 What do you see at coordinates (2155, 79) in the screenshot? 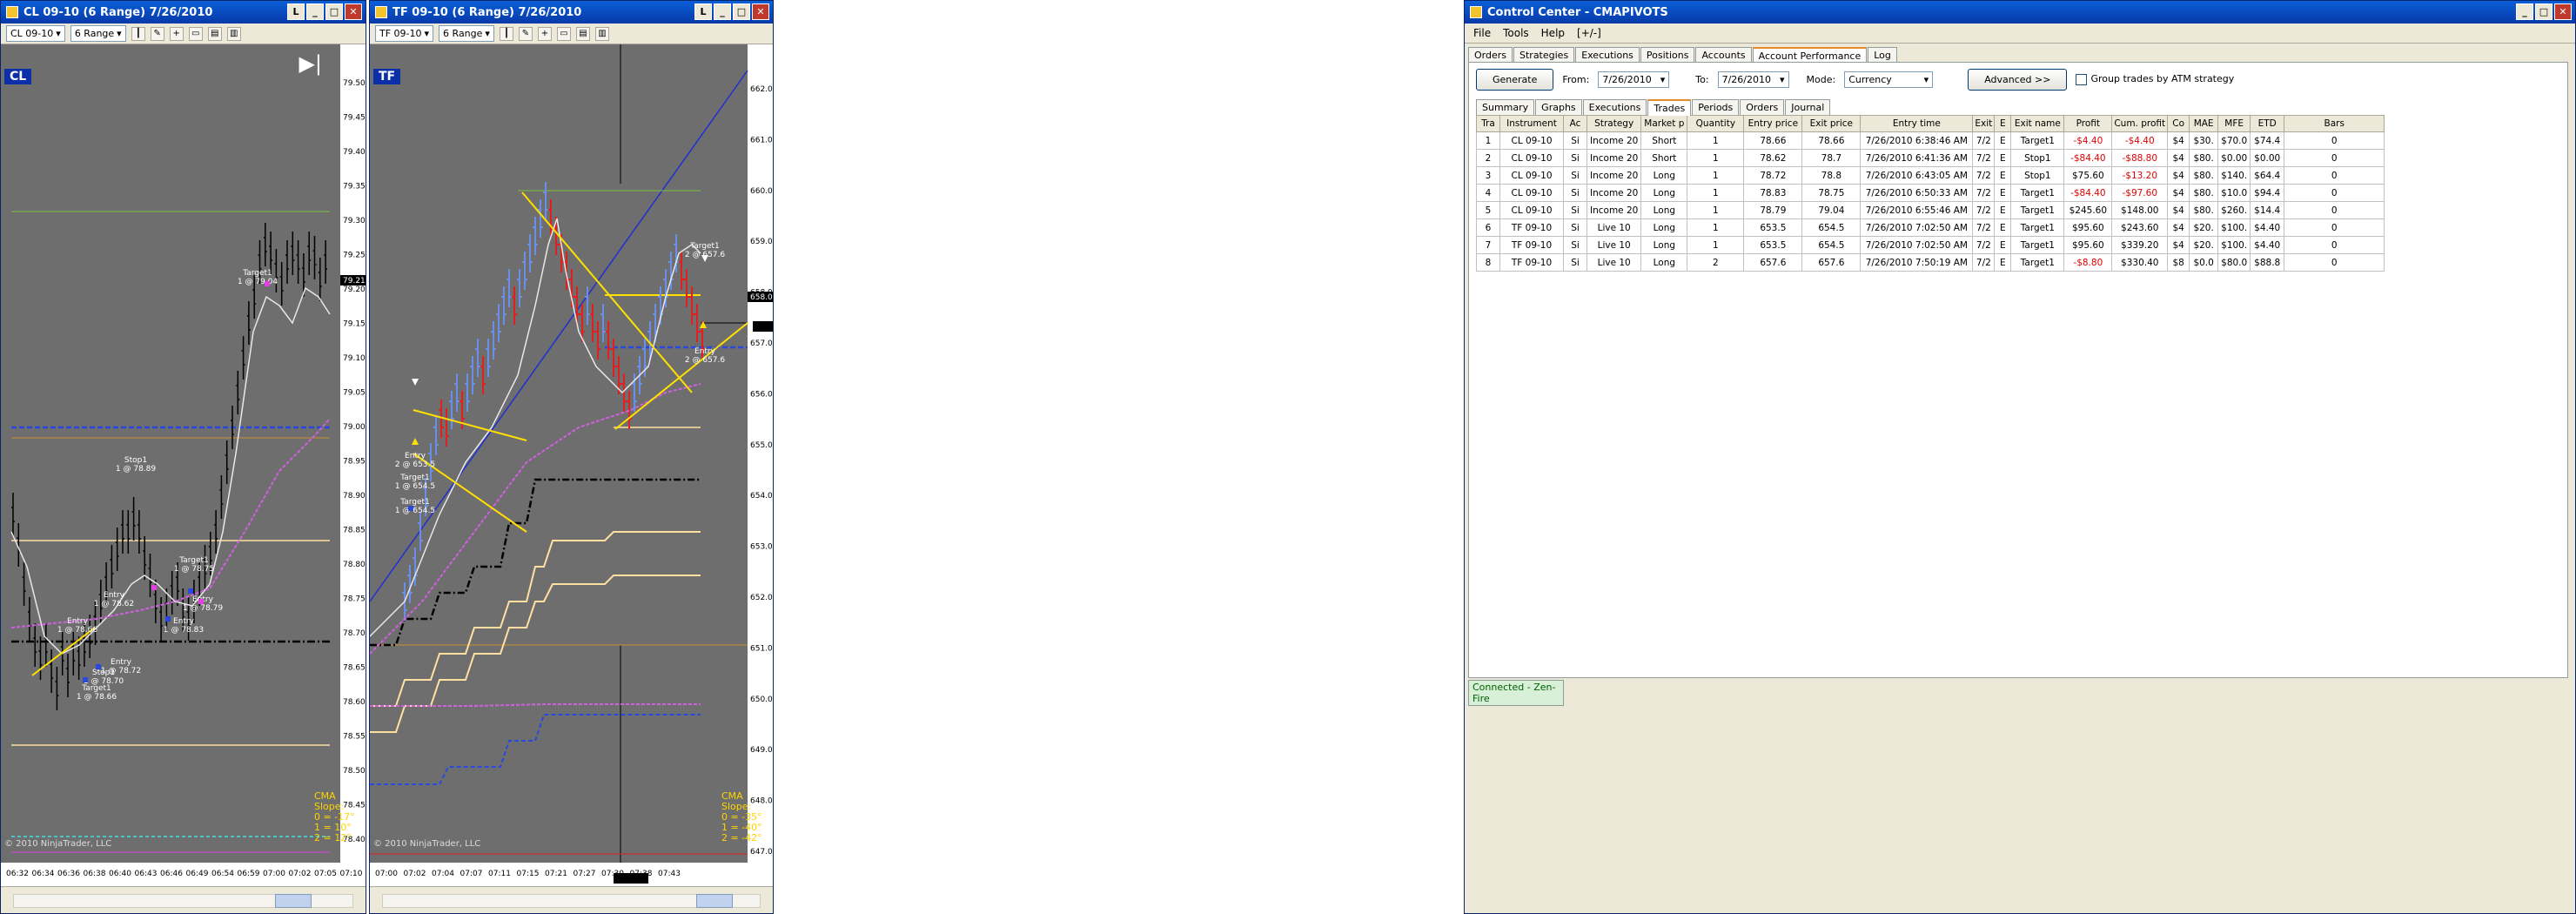
I see `group-atm-checkbox: Group trades by ATM strategy` at bounding box center [2155, 79].